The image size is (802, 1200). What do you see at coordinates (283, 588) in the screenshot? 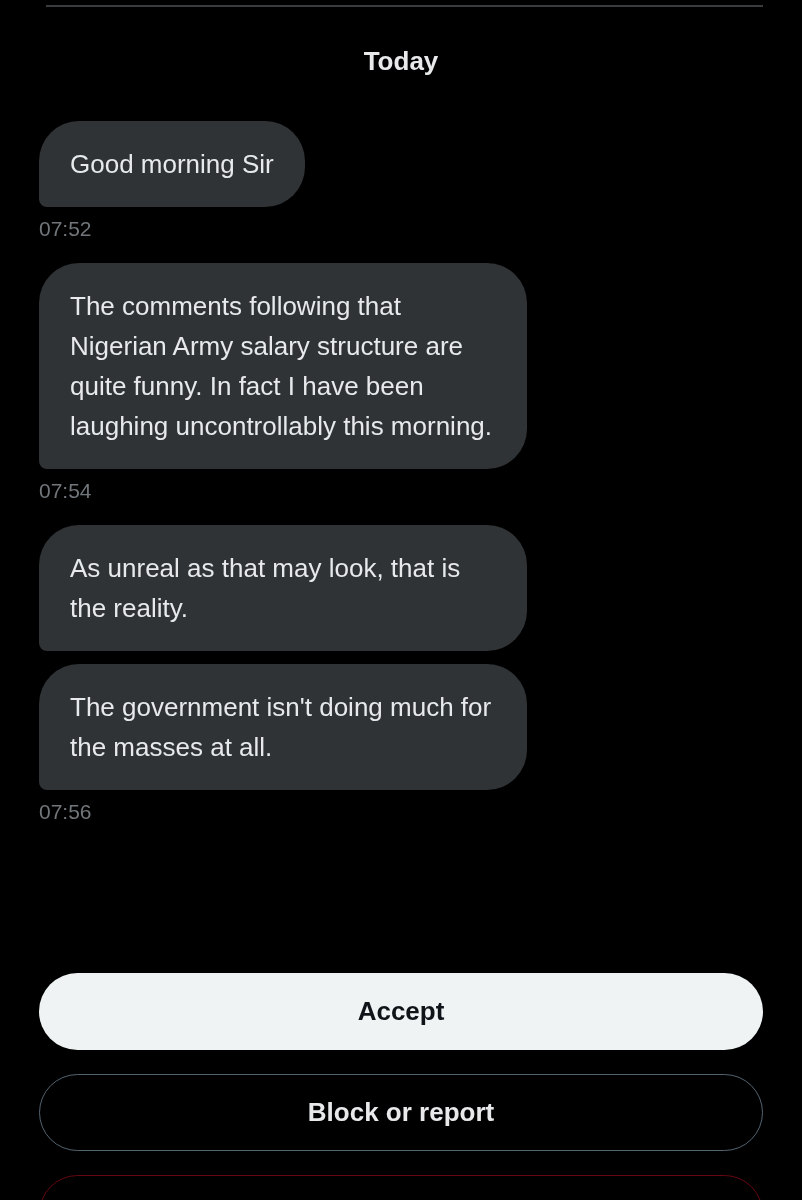
I see `message-bubble: As unreal as that may look, that is the reality.` at bounding box center [283, 588].